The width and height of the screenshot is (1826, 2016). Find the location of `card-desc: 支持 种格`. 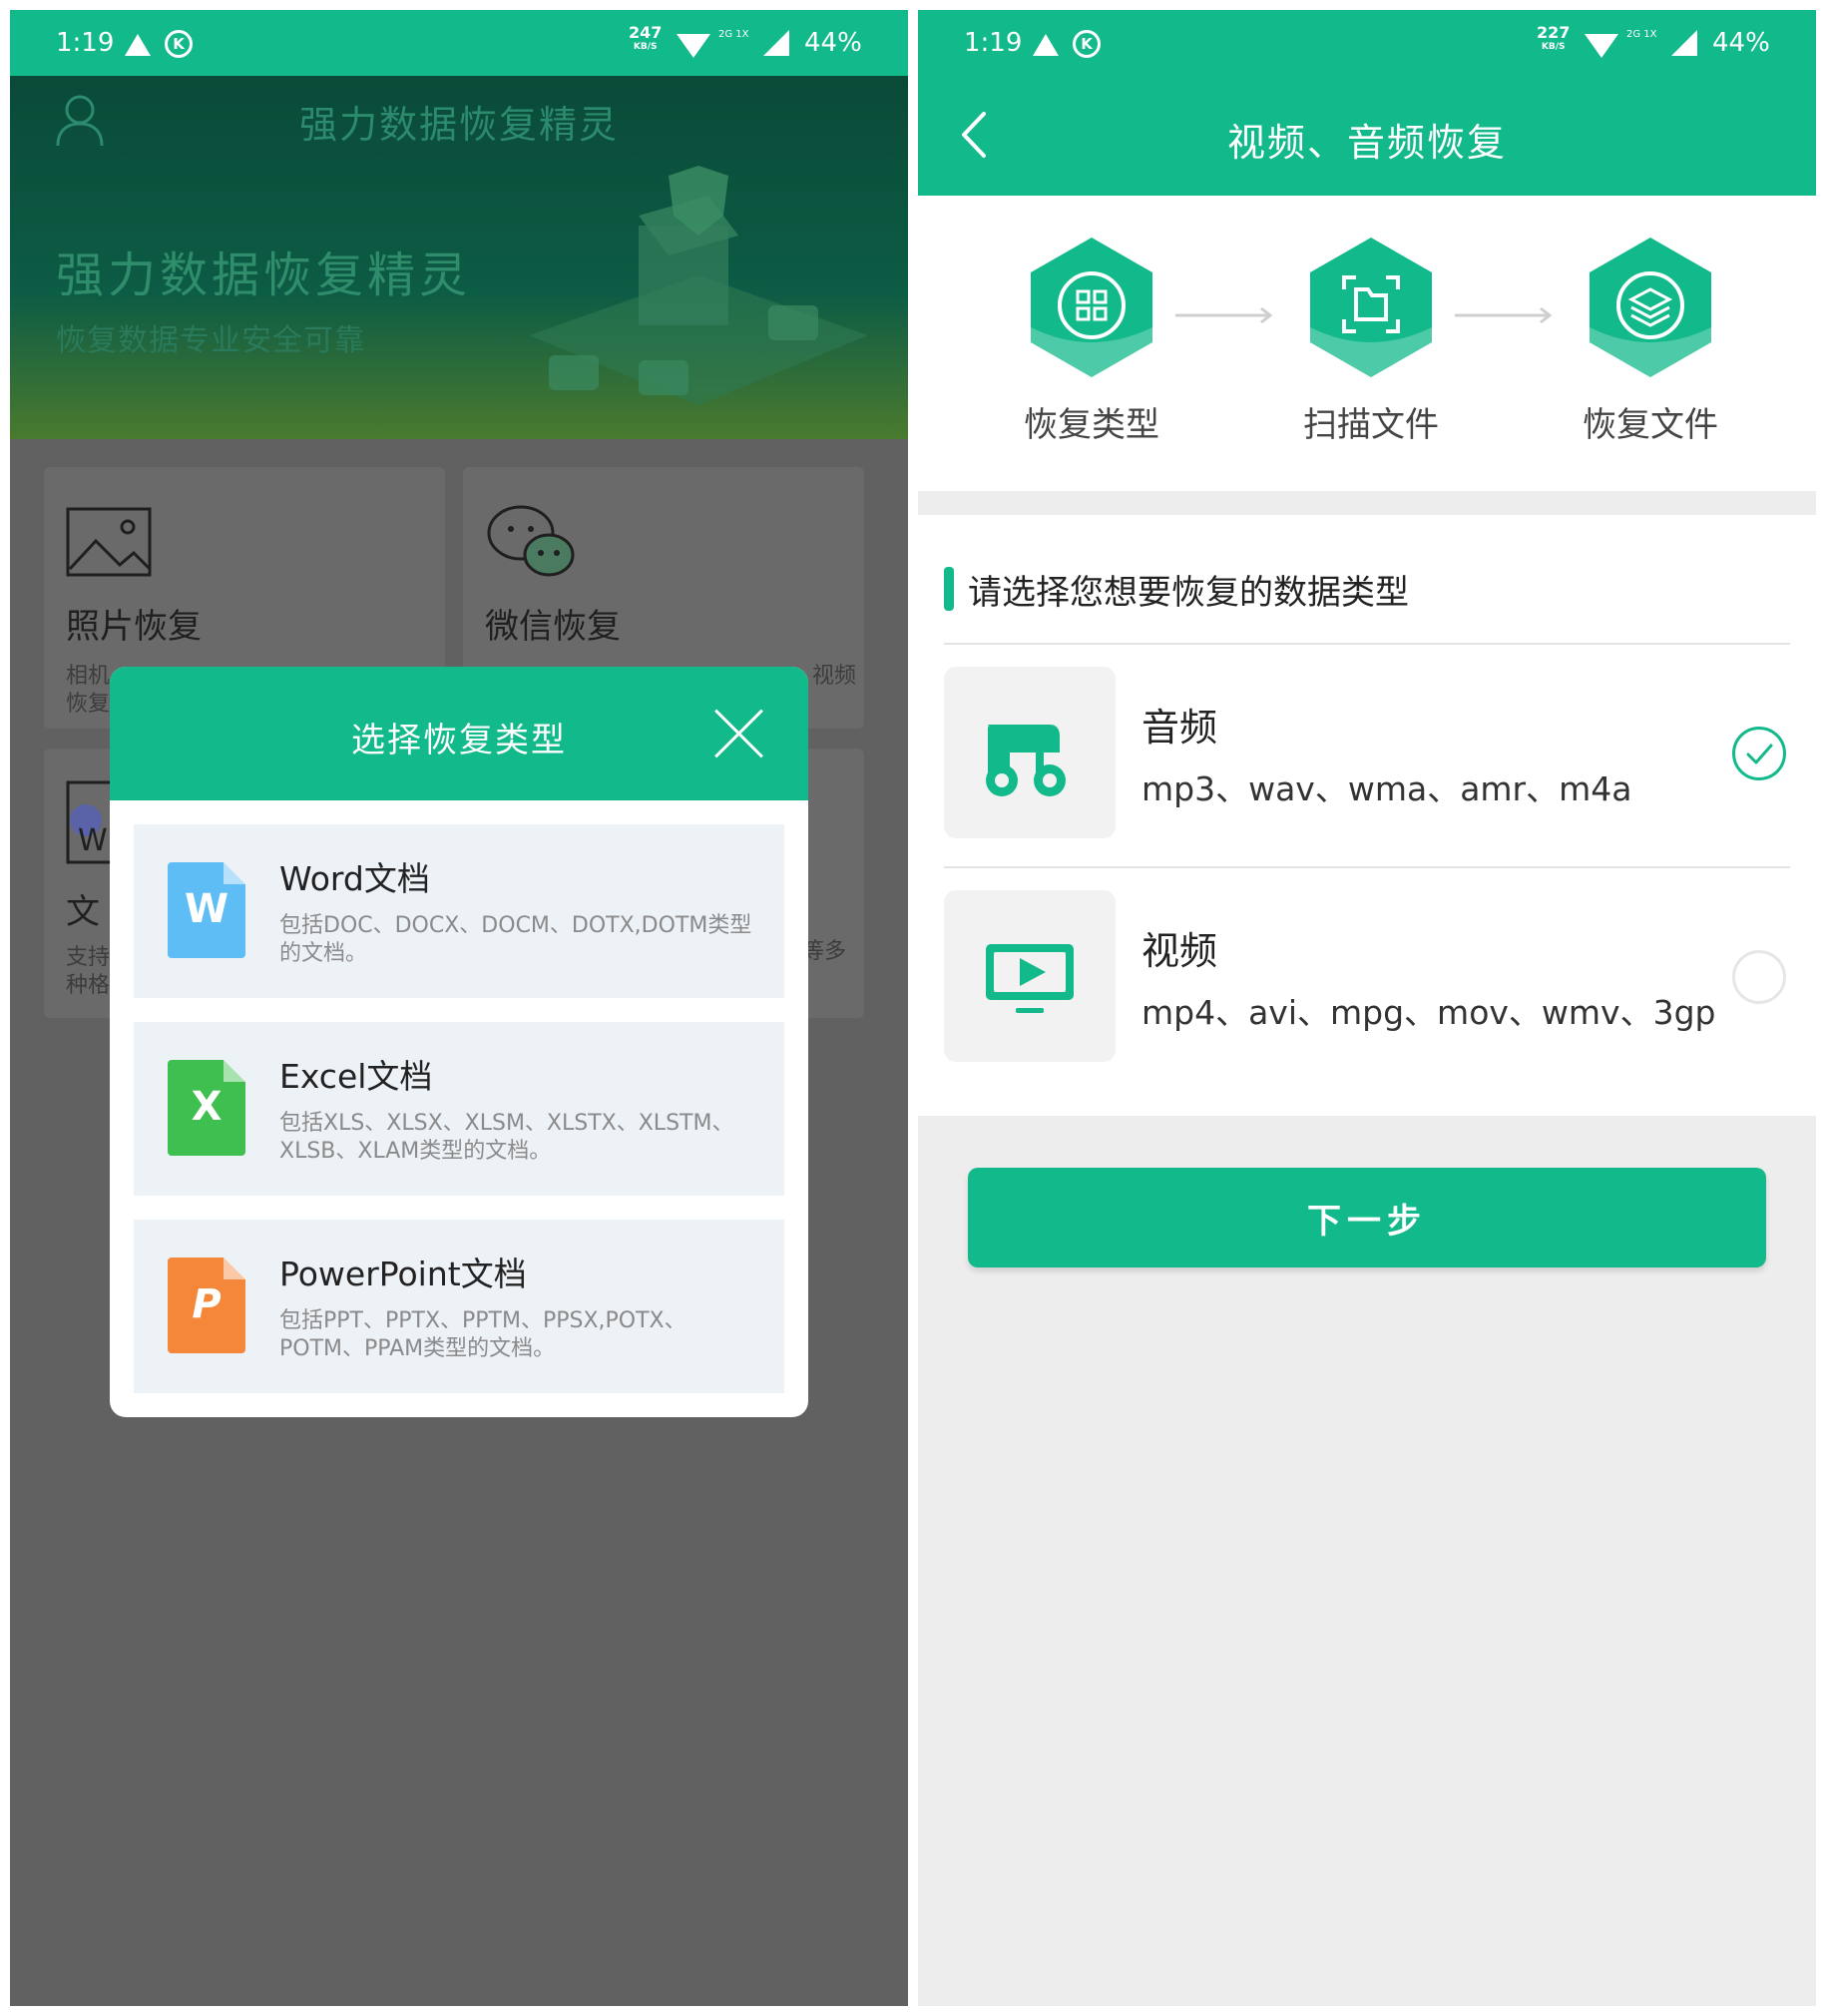

card-desc: 支持 种格 is located at coordinates (88, 971).